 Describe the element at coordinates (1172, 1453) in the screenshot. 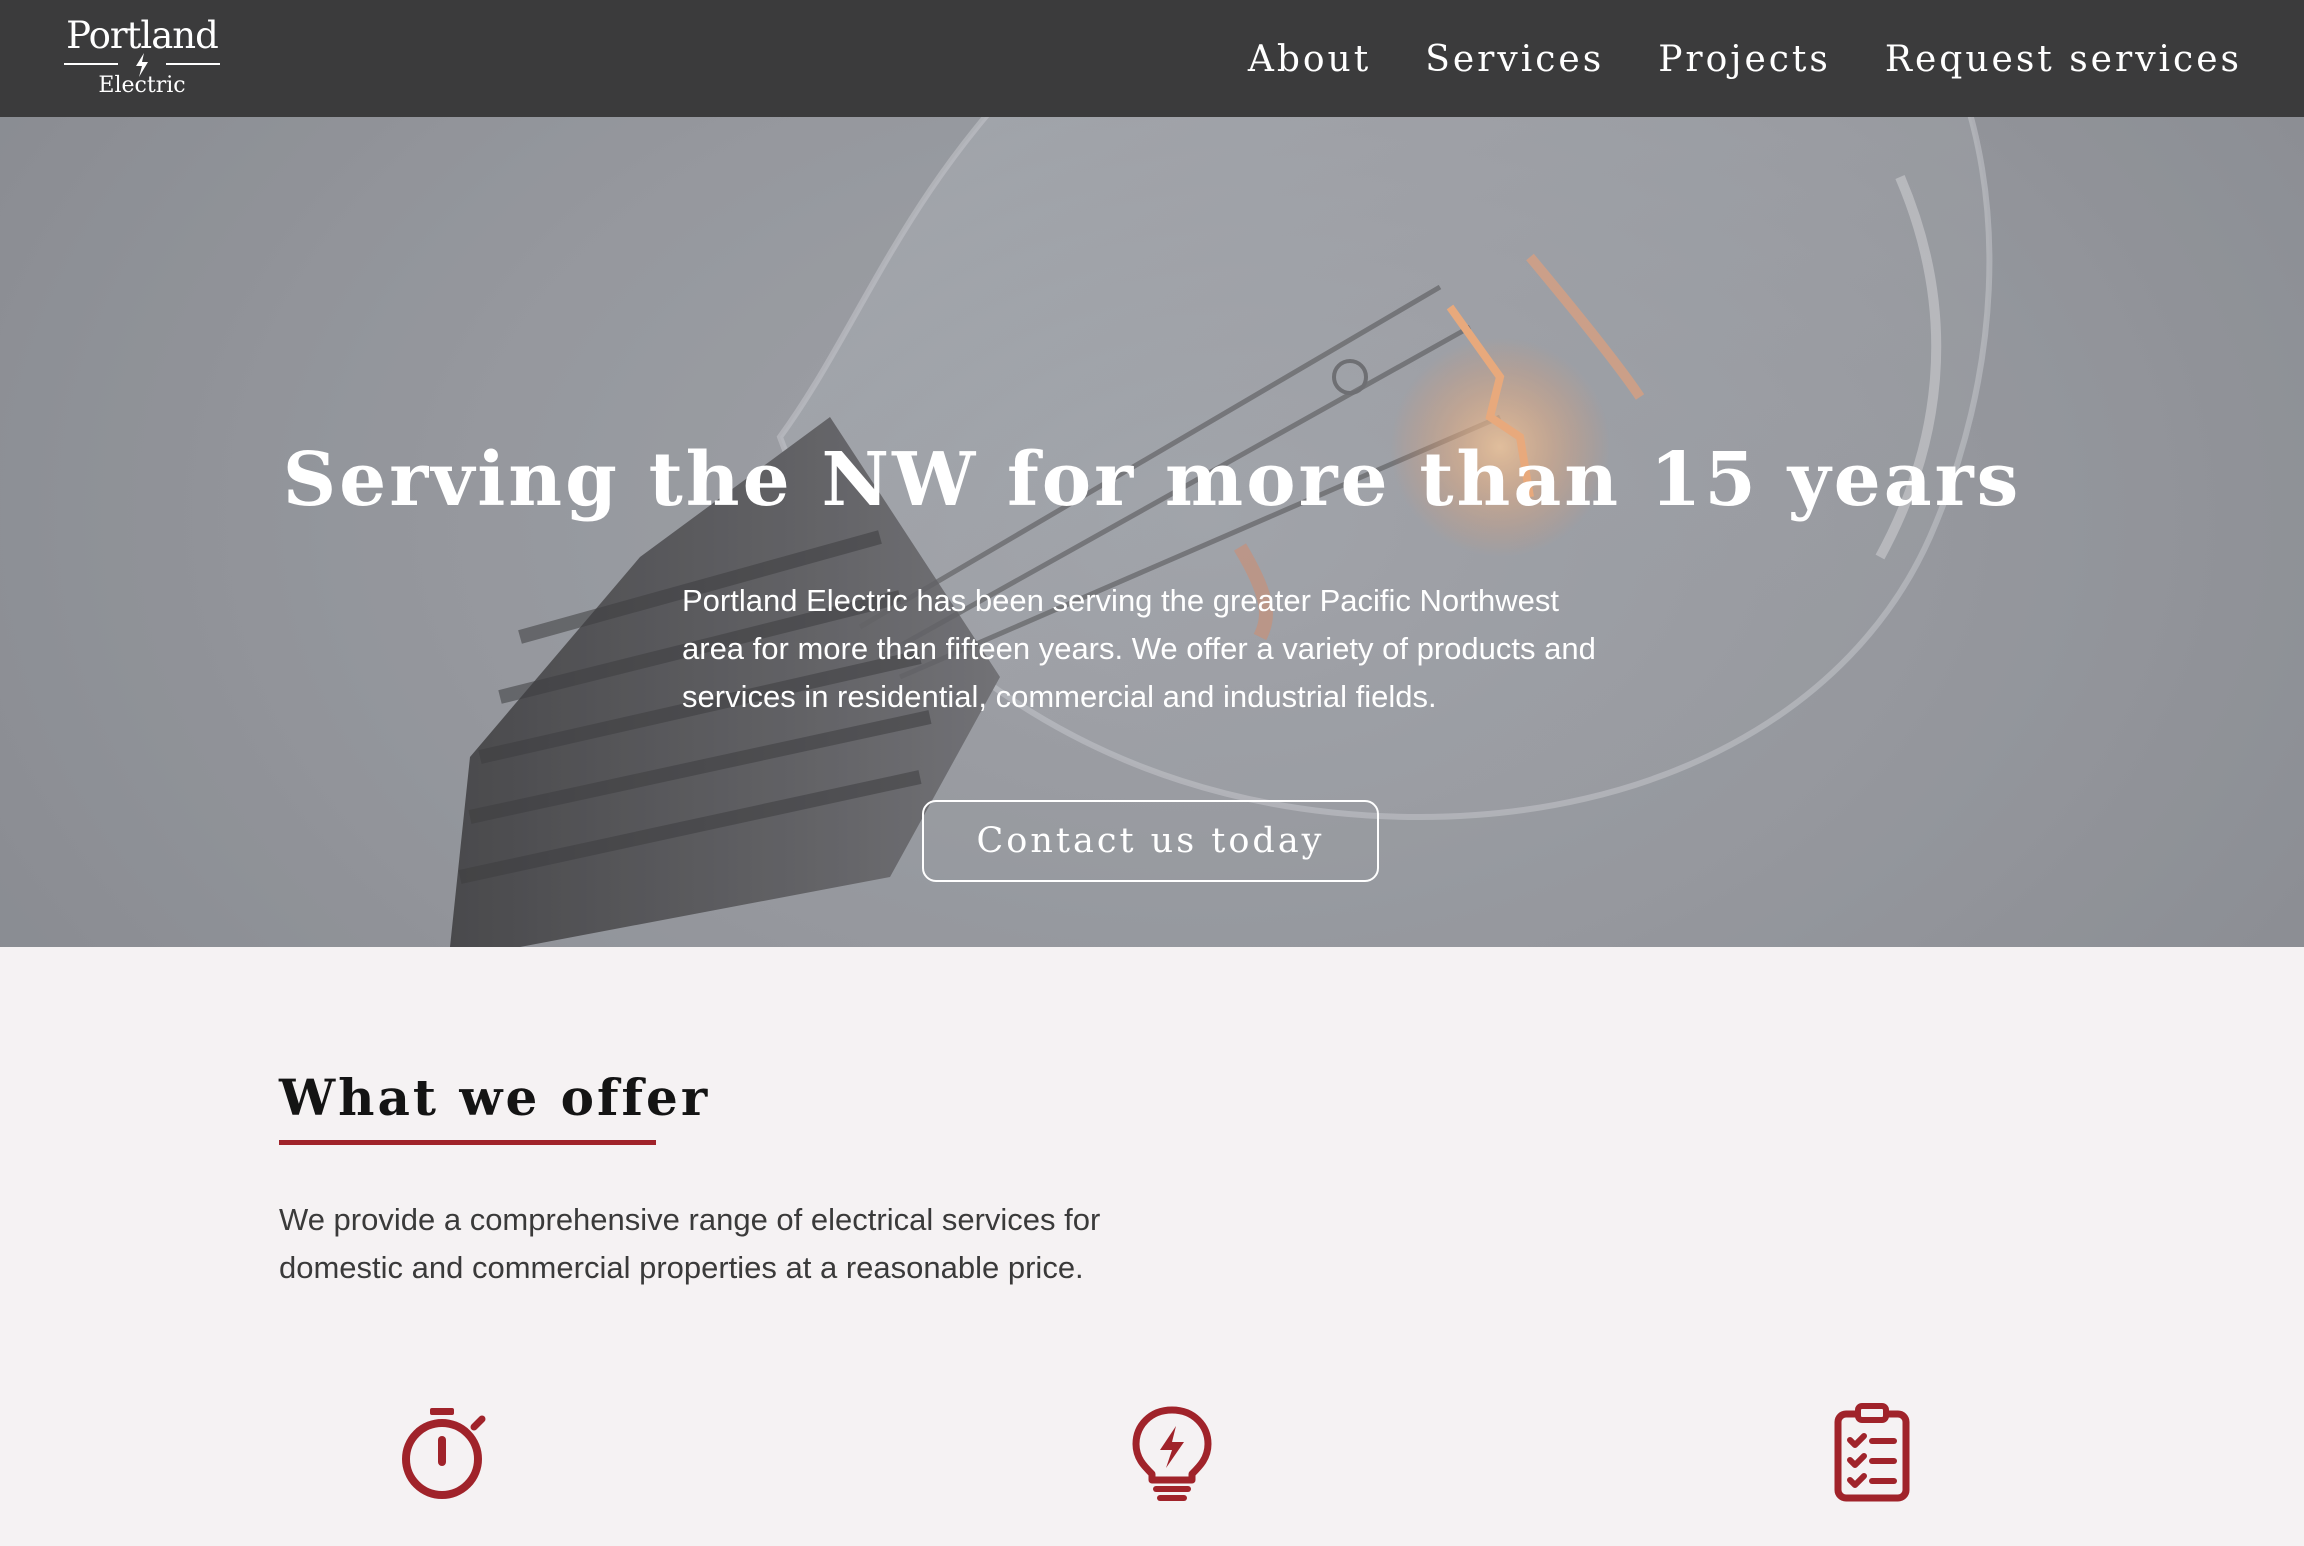

I see `lightbulb-bolt-icon` at that location.